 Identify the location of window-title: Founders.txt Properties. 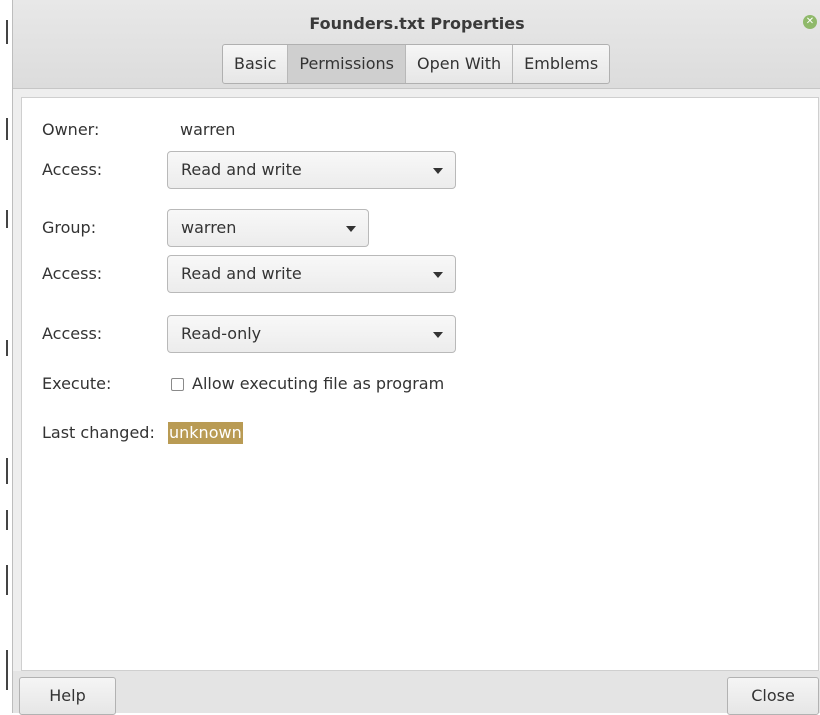
(417, 23).